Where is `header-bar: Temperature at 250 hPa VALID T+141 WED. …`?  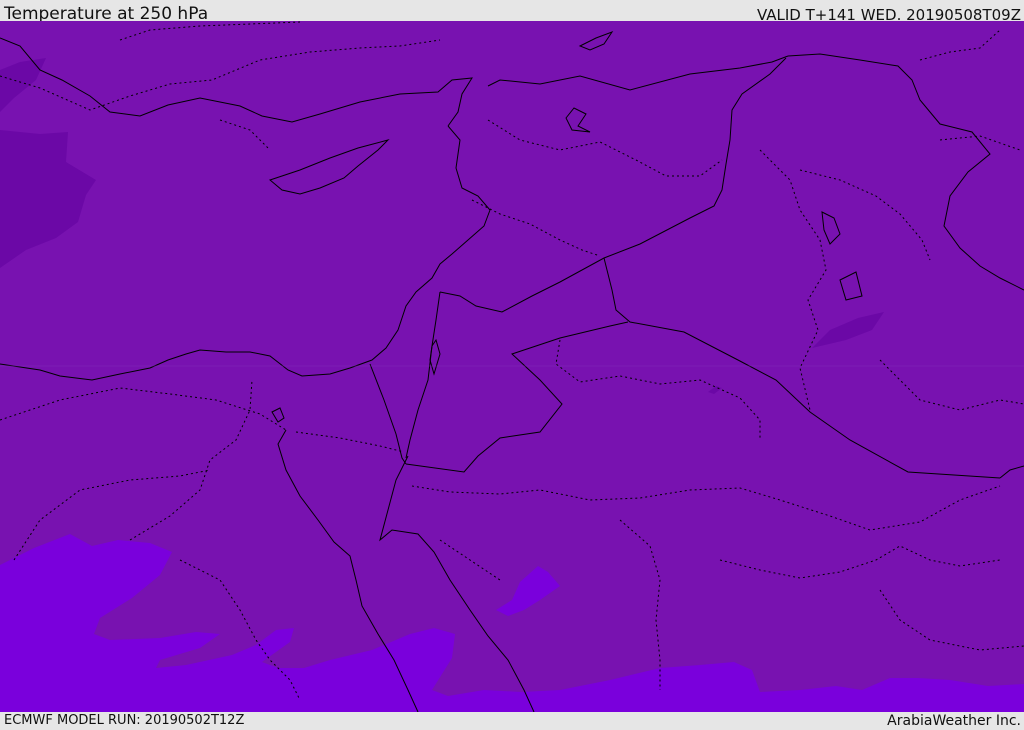 header-bar: Temperature at 250 hPa VALID T+141 WED. … is located at coordinates (512, 12).